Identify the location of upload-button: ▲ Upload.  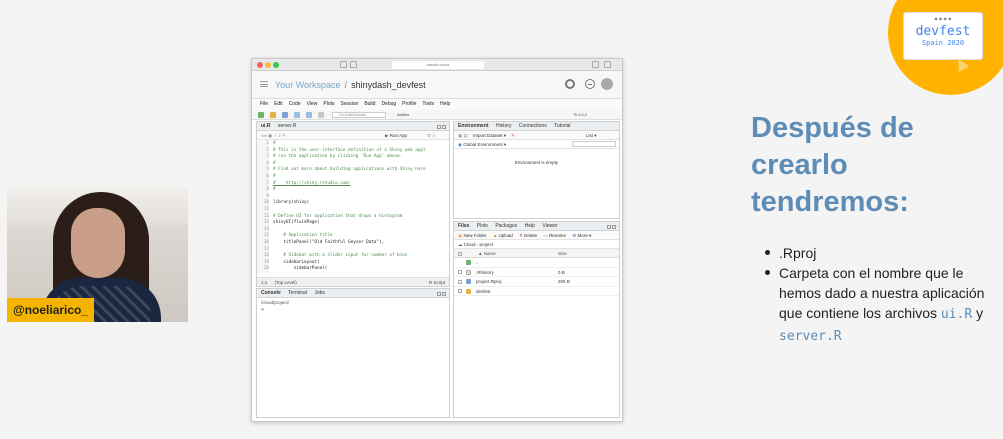
(503, 235).